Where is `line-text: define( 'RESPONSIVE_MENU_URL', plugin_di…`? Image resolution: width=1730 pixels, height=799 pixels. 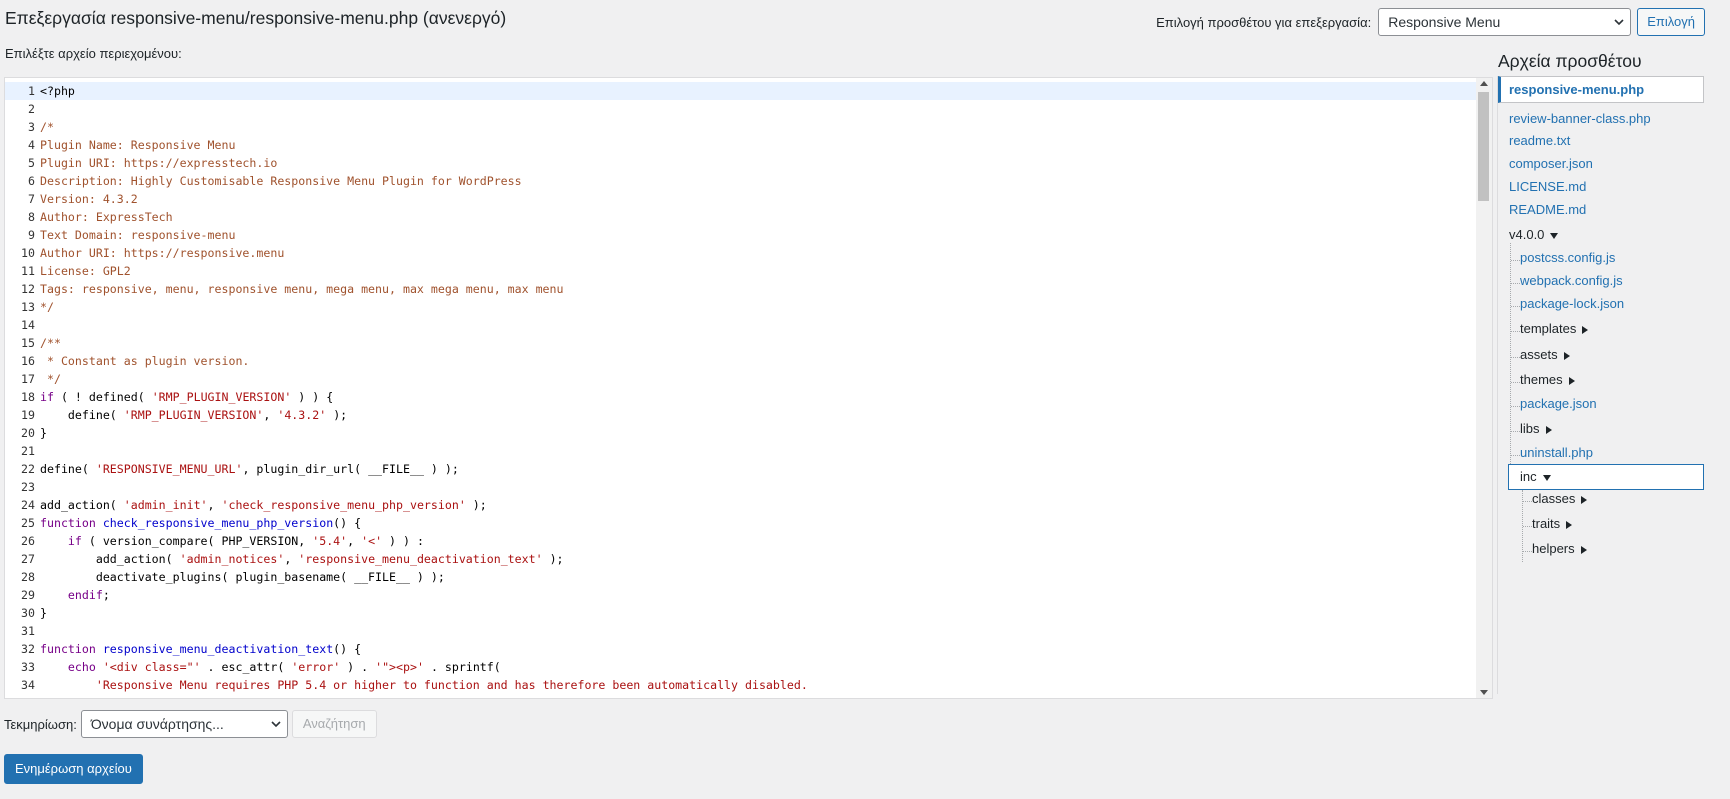
line-text: define( 'RESPONSIVE_MENU_URL', plugin_di… is located at coordinates (249, 469).